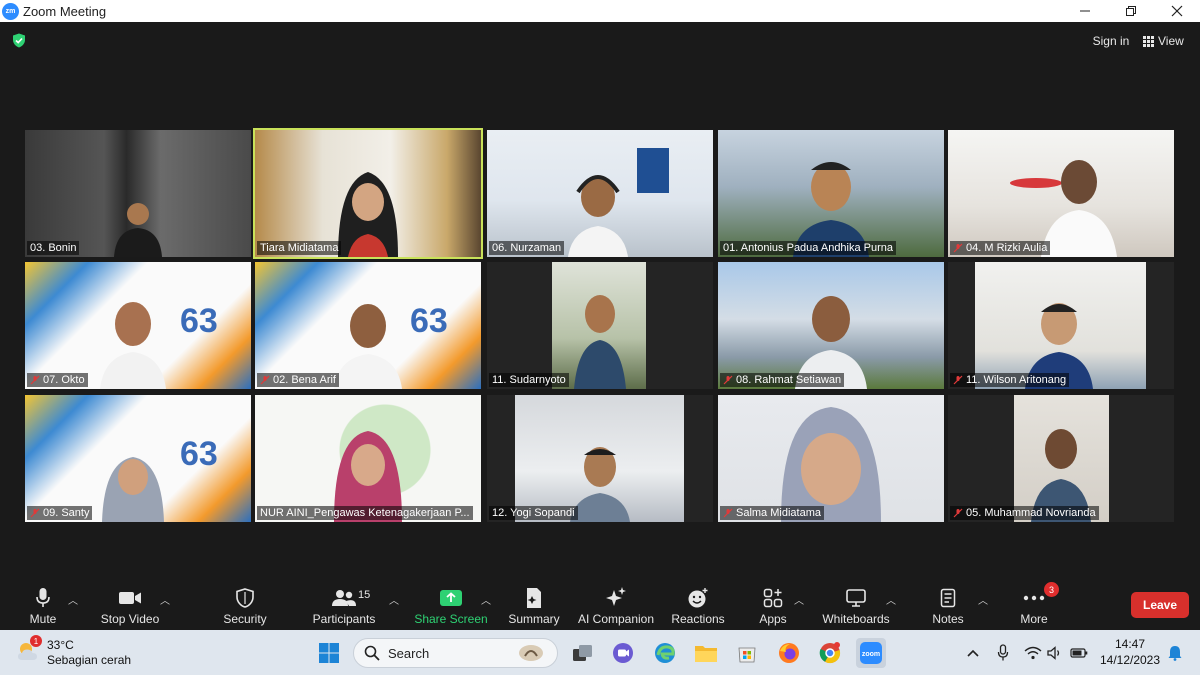 This screenshot has height=675, width=1200. What do you see at coordinates (1171, 41) in the screenshot?
I see `view-label: View` at bounding box center [1171, 41].